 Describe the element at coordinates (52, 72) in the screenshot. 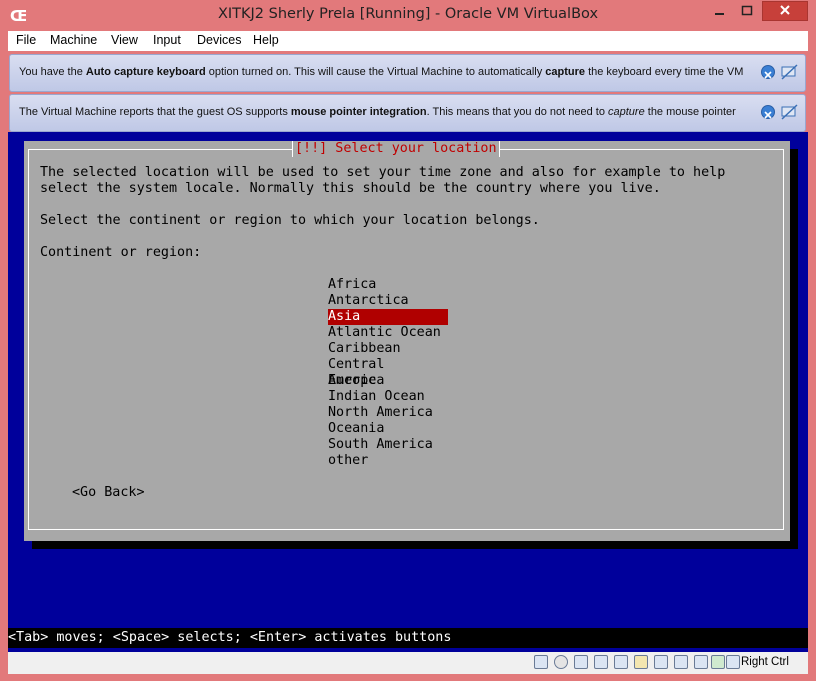

I see `notice-text-segment: You have the` at that location.